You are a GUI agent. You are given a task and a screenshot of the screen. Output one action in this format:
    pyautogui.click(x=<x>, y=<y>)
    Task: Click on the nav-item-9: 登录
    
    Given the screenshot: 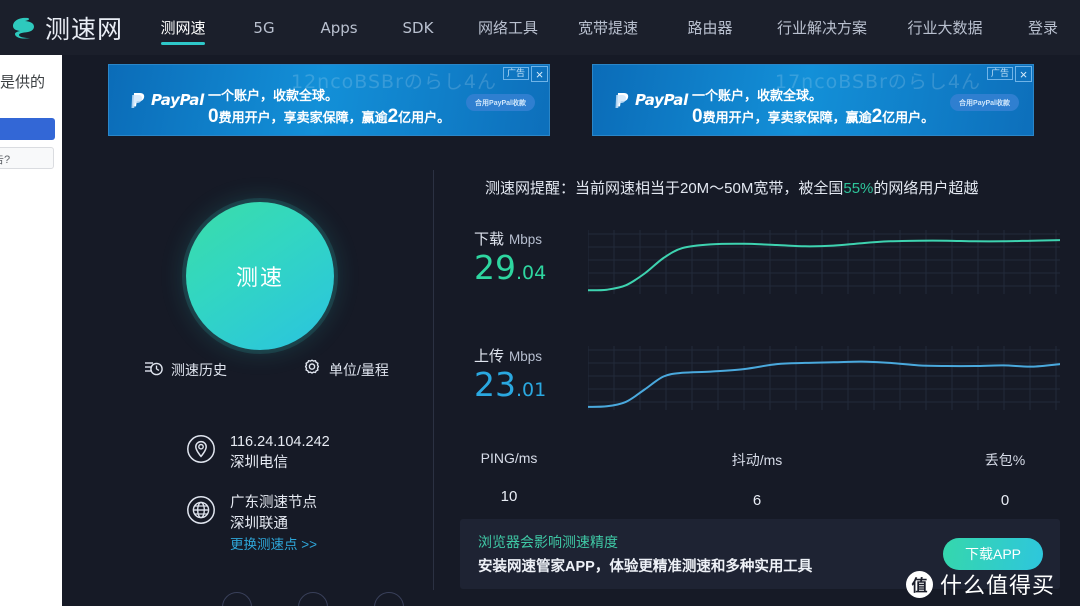 What is the action you would take?
    pyautogui.click(x=1043, y=27)
    